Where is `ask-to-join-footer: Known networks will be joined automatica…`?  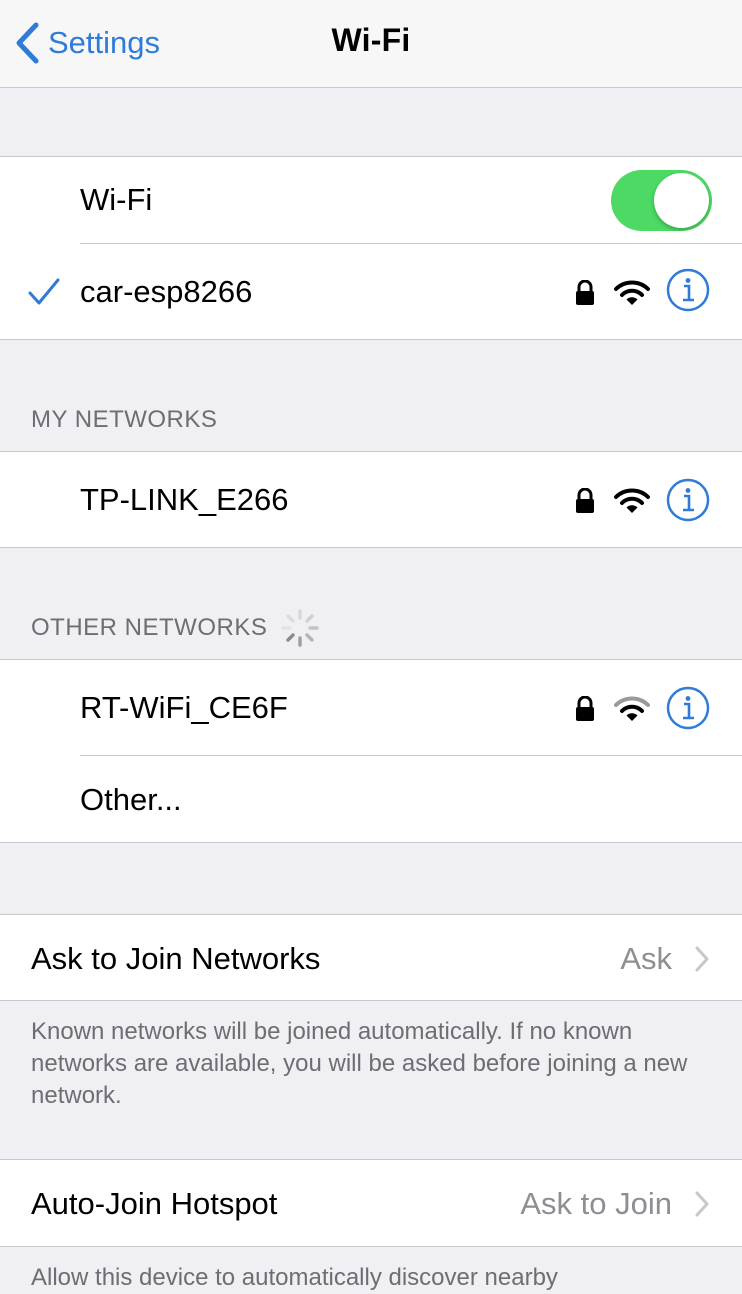 ask-to-join-footer: Known networks will be joined automatica… is located at coordinates (359, 1063).